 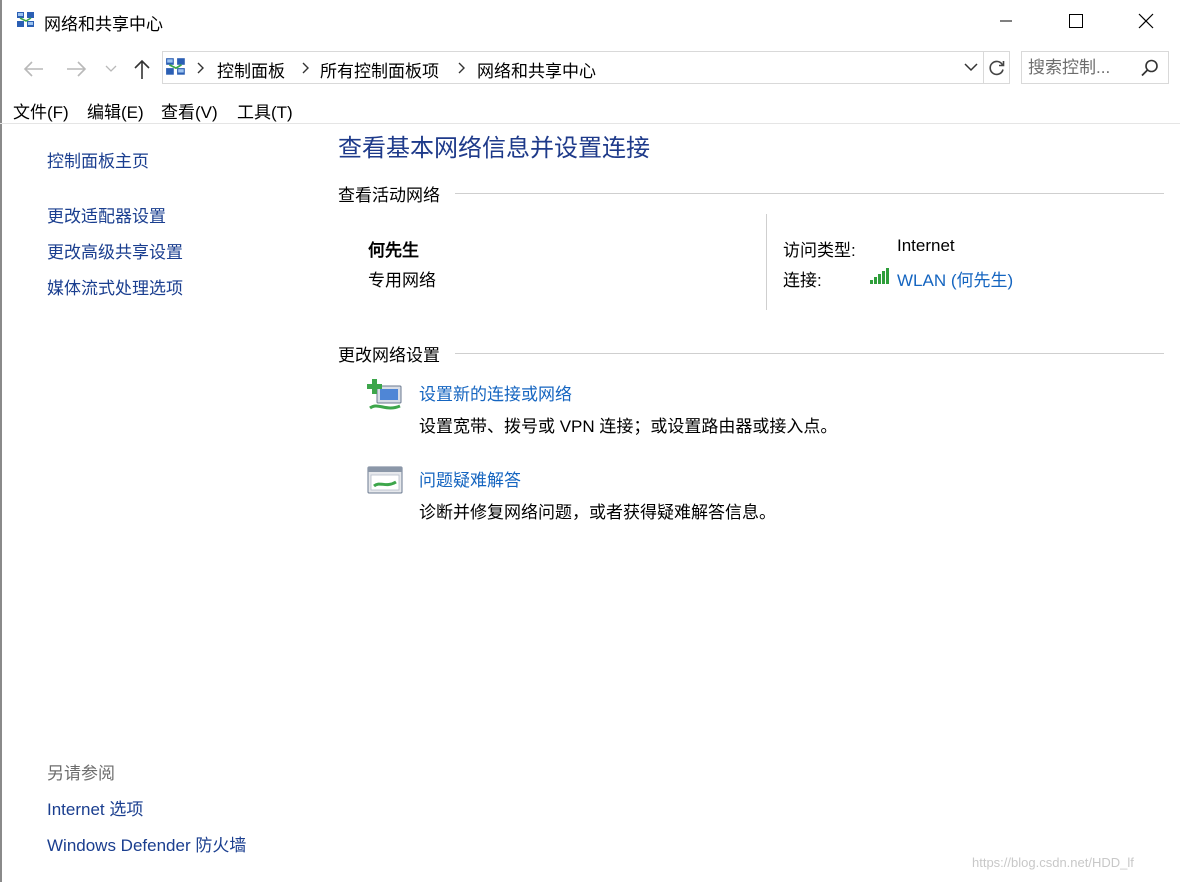 I want to click on page-title: 查看基本网络信息并设置连接, so click(x=494, y=148).